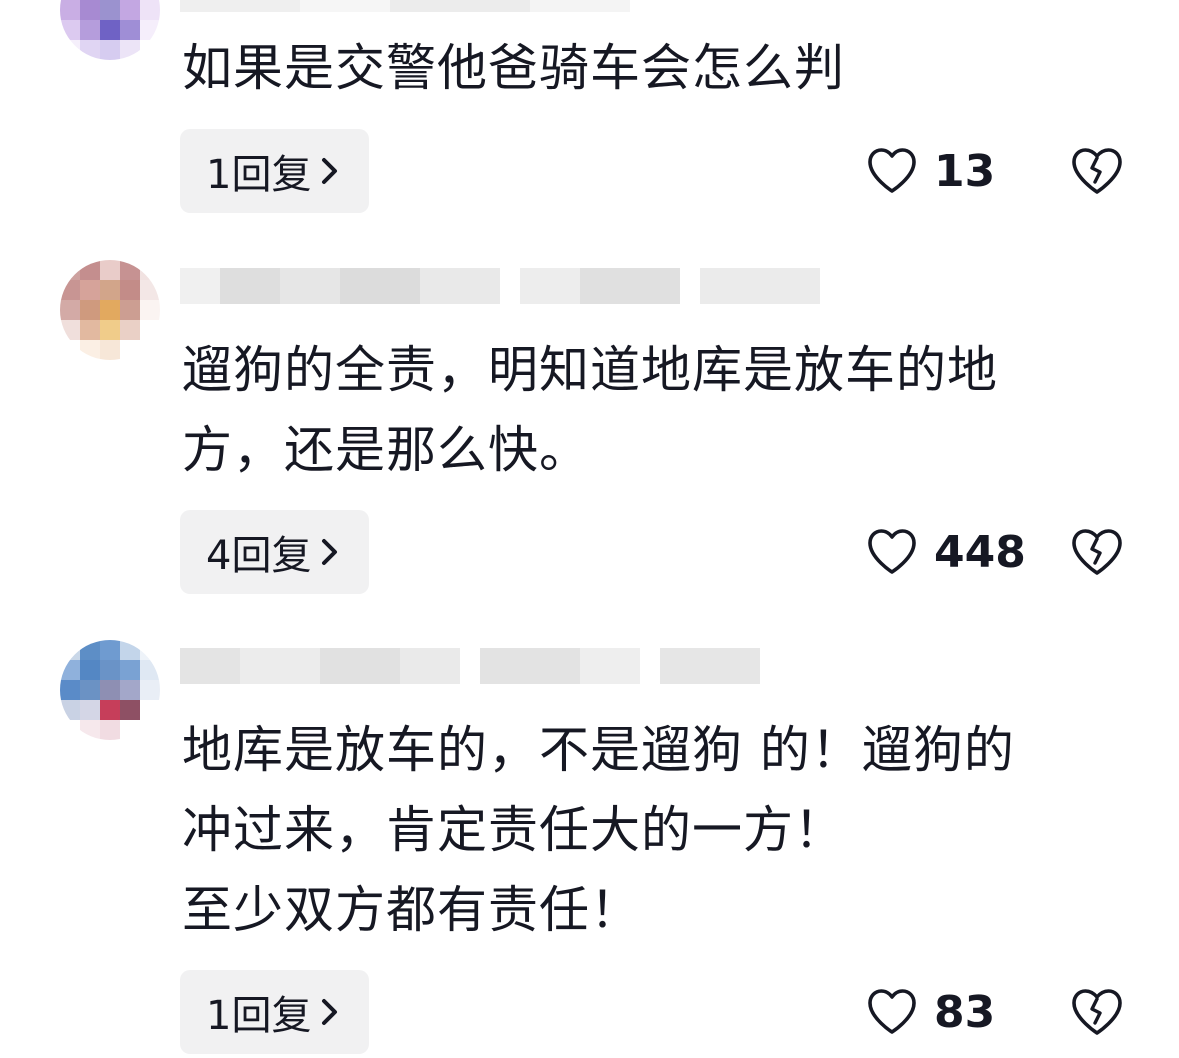 This screenshot has height=1058, width=1179. I want to click on like-button: 83, so click(931, 1012).